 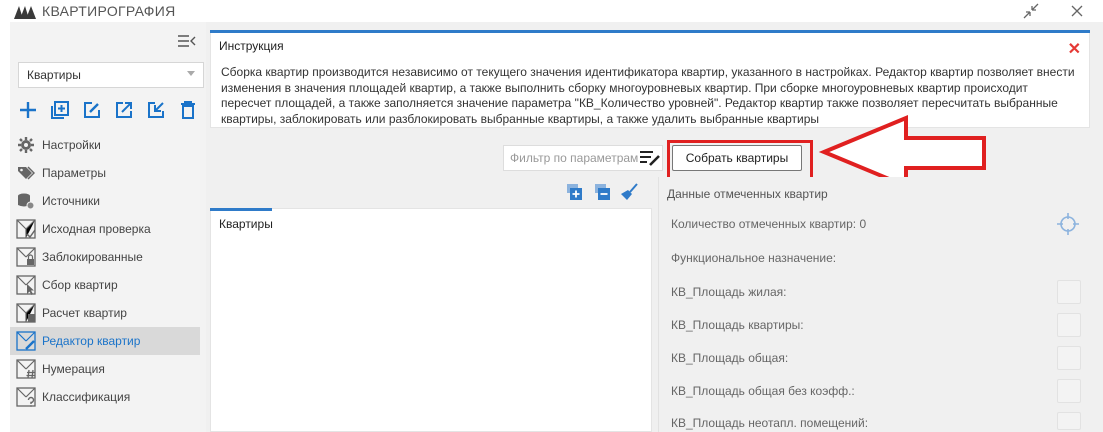 I want to click on clear-list-button, so click(x=629, y=192).